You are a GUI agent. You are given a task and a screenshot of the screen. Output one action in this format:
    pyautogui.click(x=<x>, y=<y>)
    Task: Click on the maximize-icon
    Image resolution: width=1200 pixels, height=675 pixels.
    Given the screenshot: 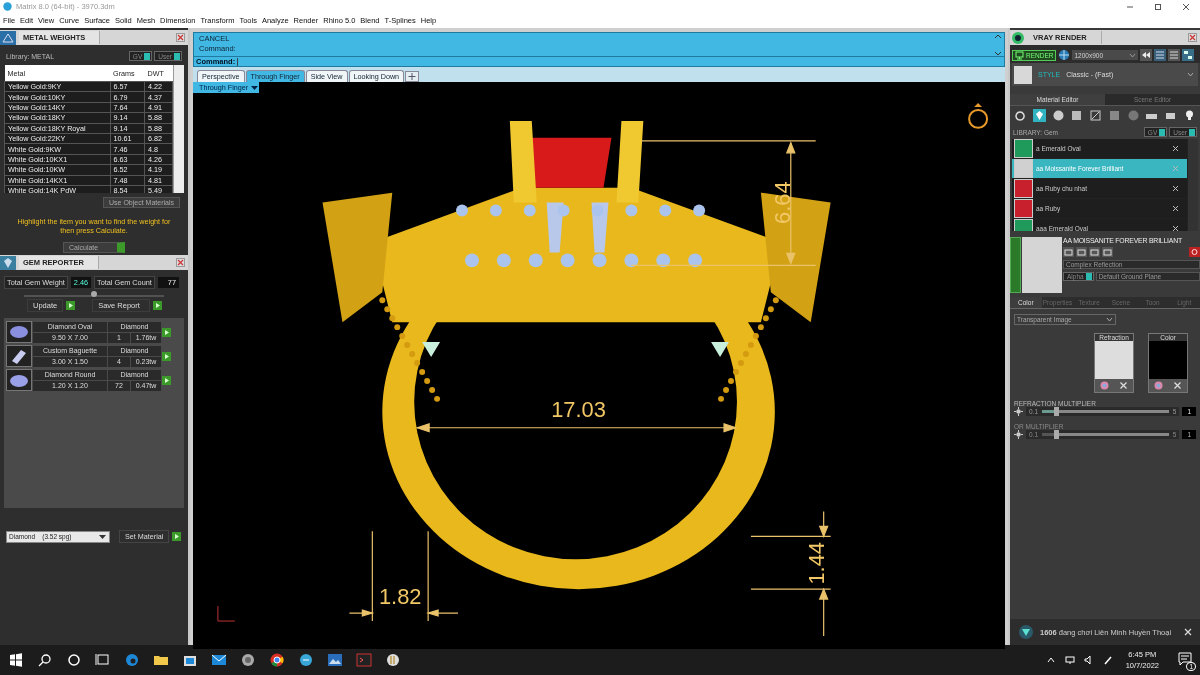 What is the action you would take?
    pyautogui.click(x=1158, y=6)
    